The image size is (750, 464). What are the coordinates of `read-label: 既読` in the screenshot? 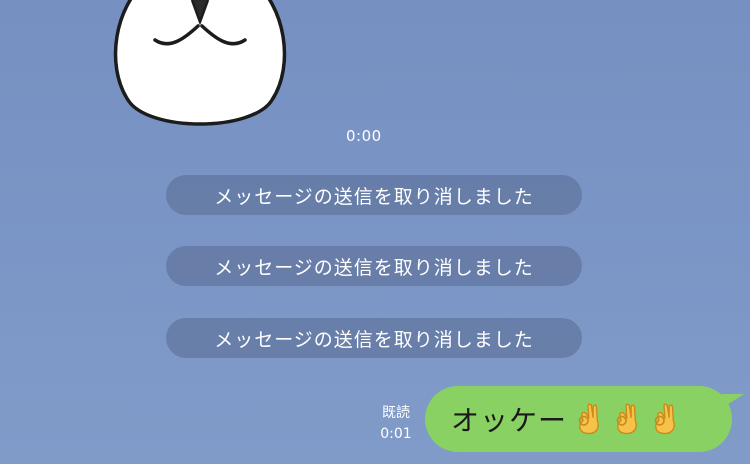 It's located at (396, 413).